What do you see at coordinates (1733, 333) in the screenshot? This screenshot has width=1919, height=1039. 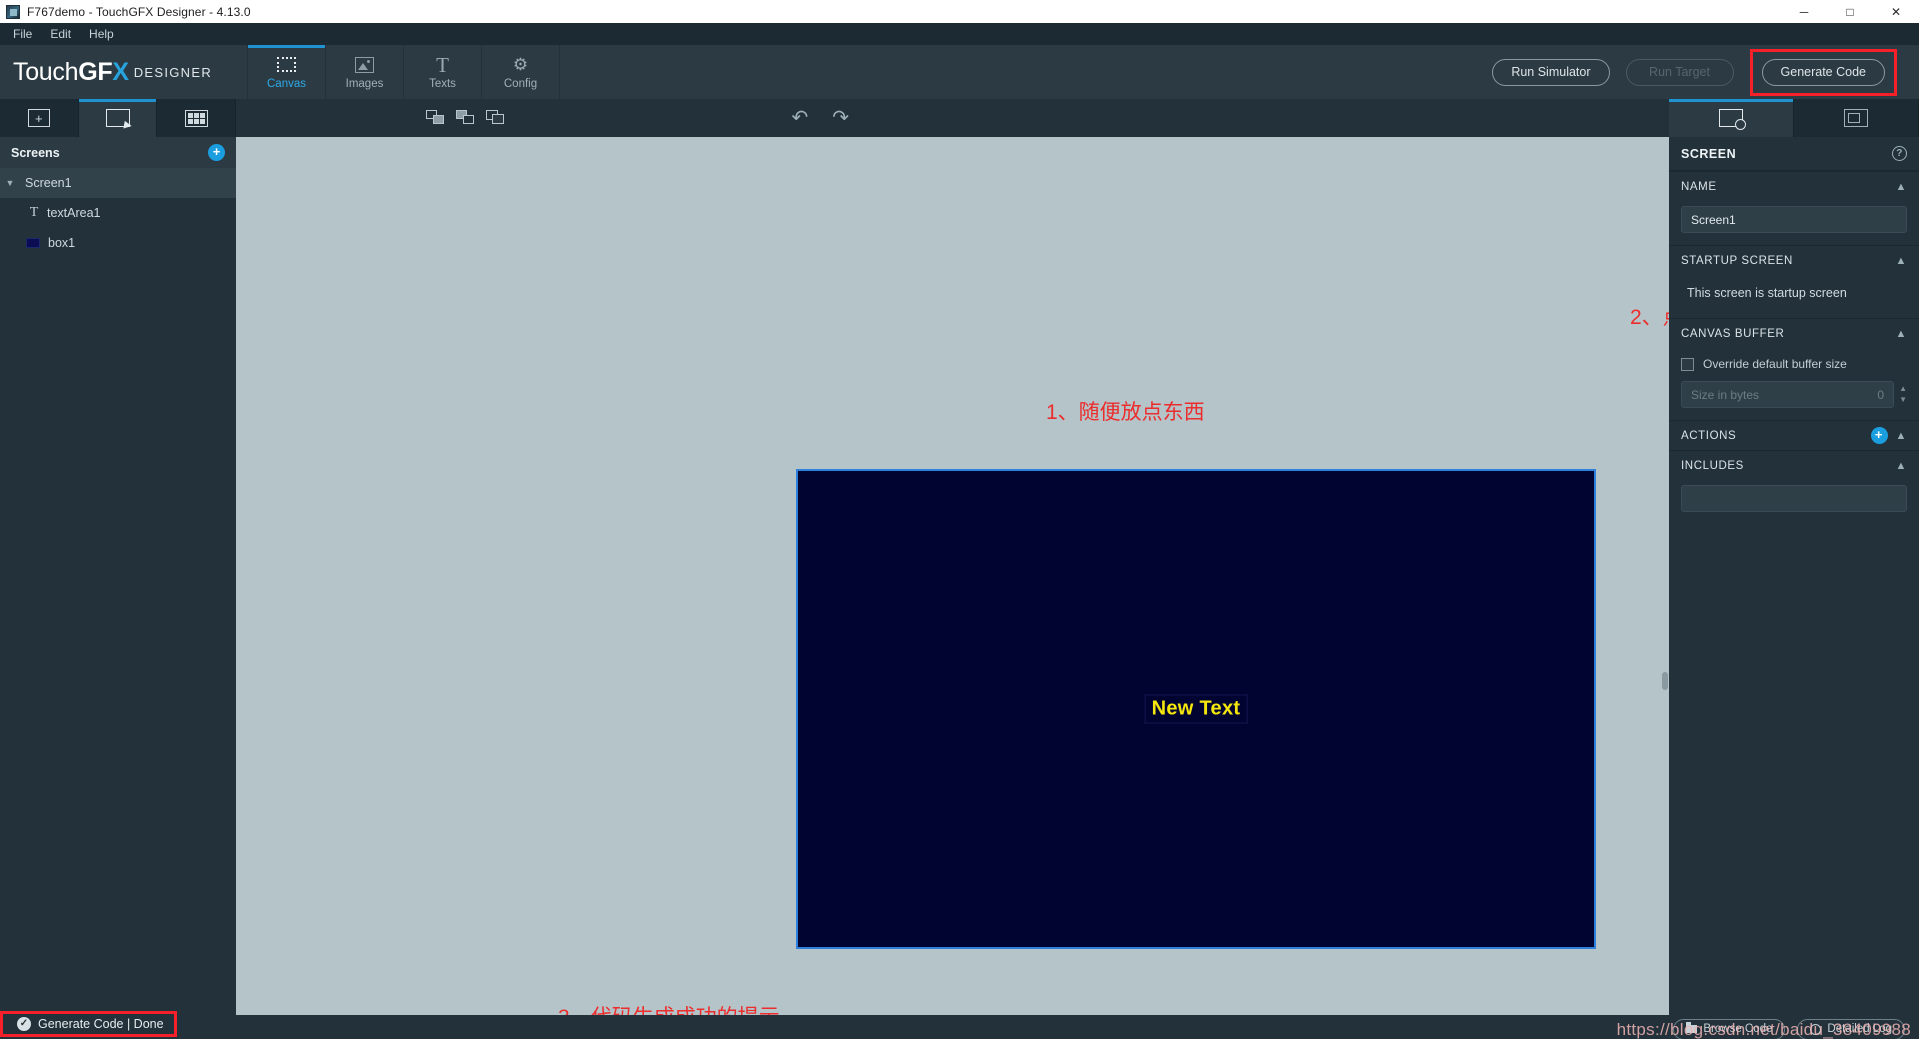 I see `section-canvas-buffer-label: CANVAS BUFFER` at bounding box center [1733, 333].